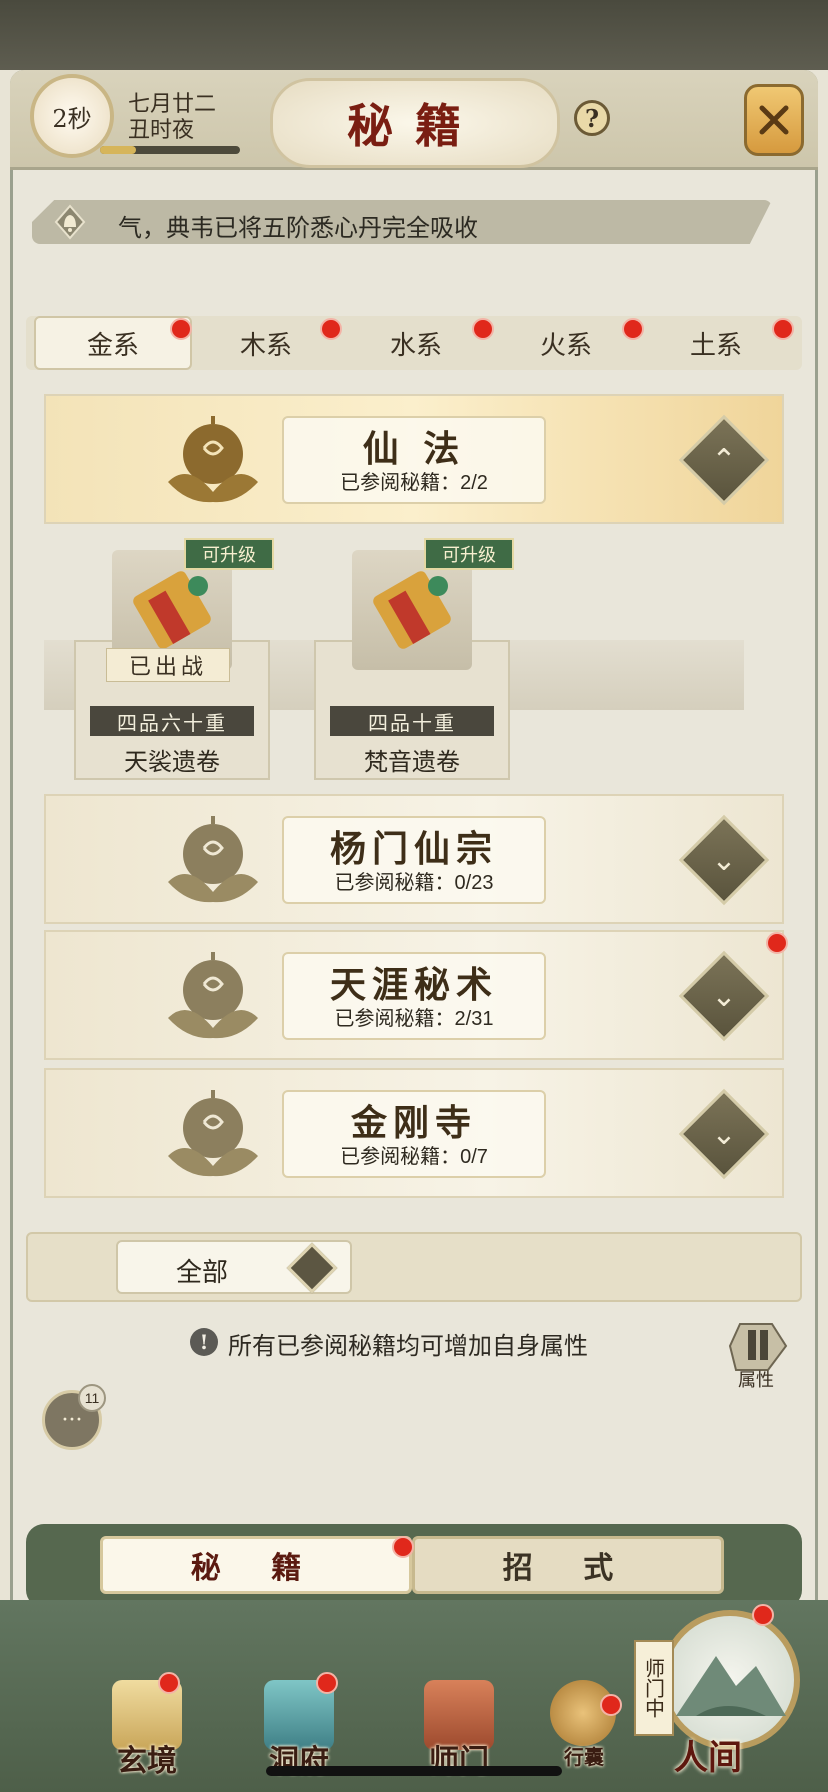  Describe the element at coordinates (414, 1157) in the screenshot. I see `section-progress: 已参阅秘籍：0/7` at that location.